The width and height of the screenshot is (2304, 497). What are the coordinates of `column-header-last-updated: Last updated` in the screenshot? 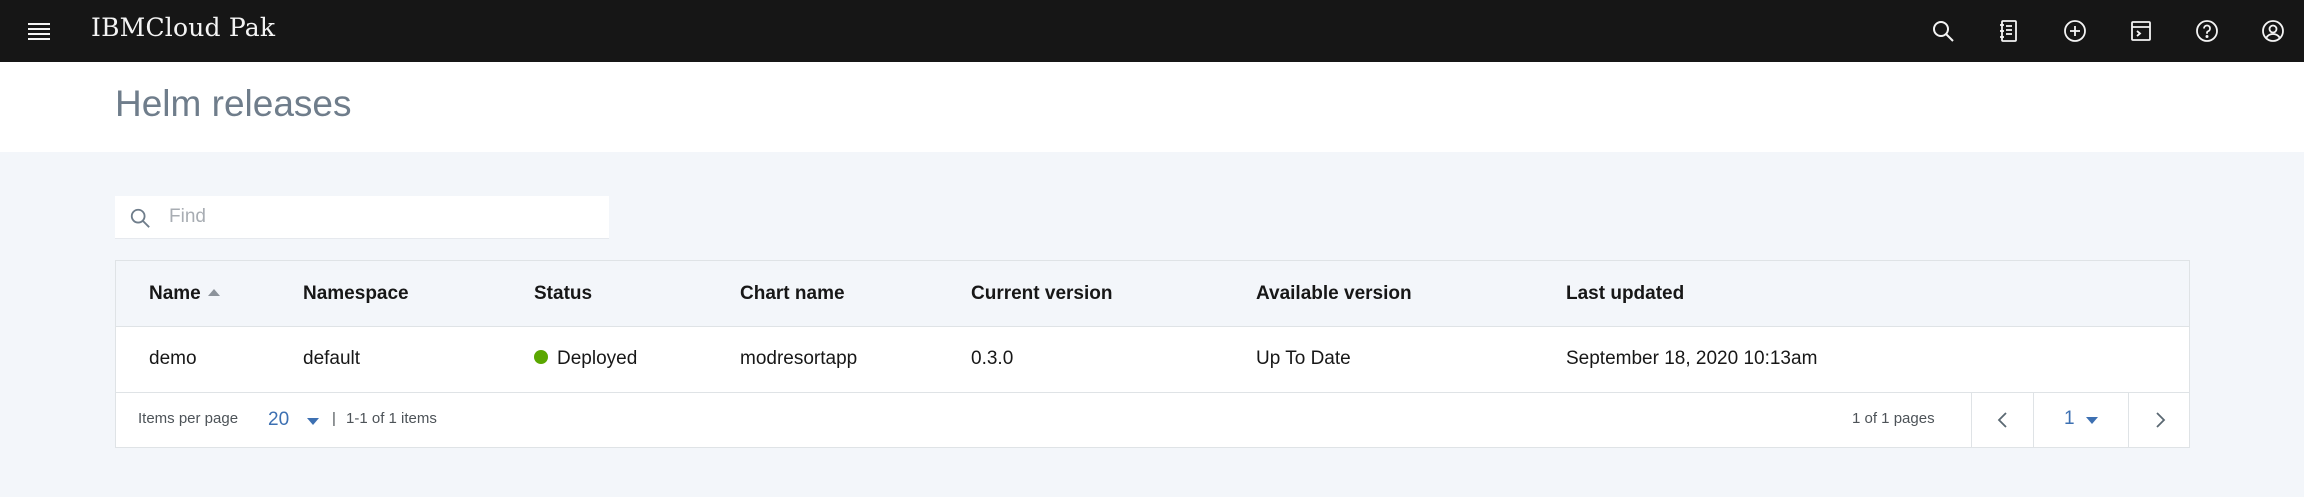 It's located at (1625, 294).